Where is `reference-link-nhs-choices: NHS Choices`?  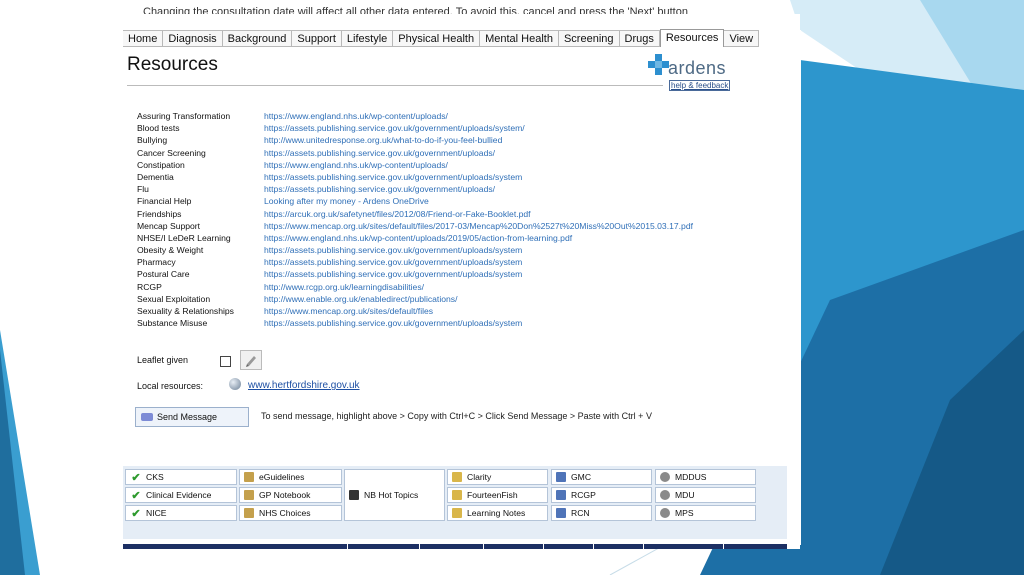 reference-link-nhs-choices: NHS Choices is located at coordinates (290, 513).